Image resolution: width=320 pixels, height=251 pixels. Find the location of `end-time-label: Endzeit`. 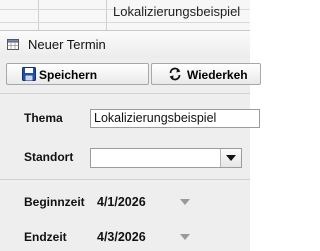

end-time-label: Endzeit is located at coordinates (45, 237).